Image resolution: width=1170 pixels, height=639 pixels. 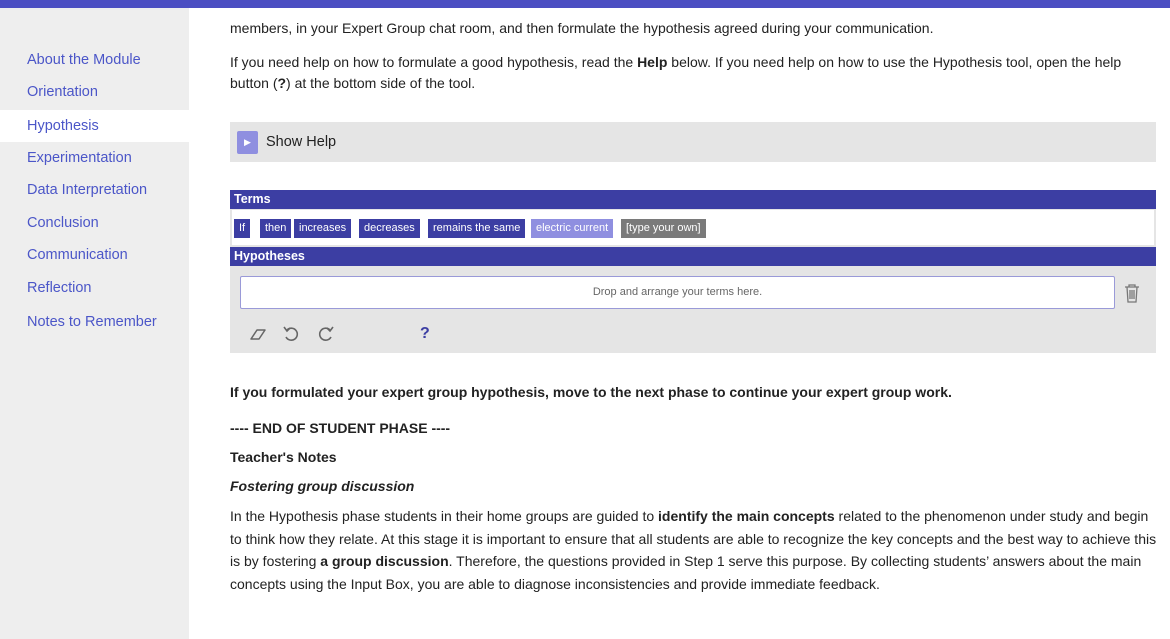 What do you see at coordinates (94, 126) in the screenshot?
I see `sidebar-item-hypothesis: Hypothesis` at bounding box center [94, 126].